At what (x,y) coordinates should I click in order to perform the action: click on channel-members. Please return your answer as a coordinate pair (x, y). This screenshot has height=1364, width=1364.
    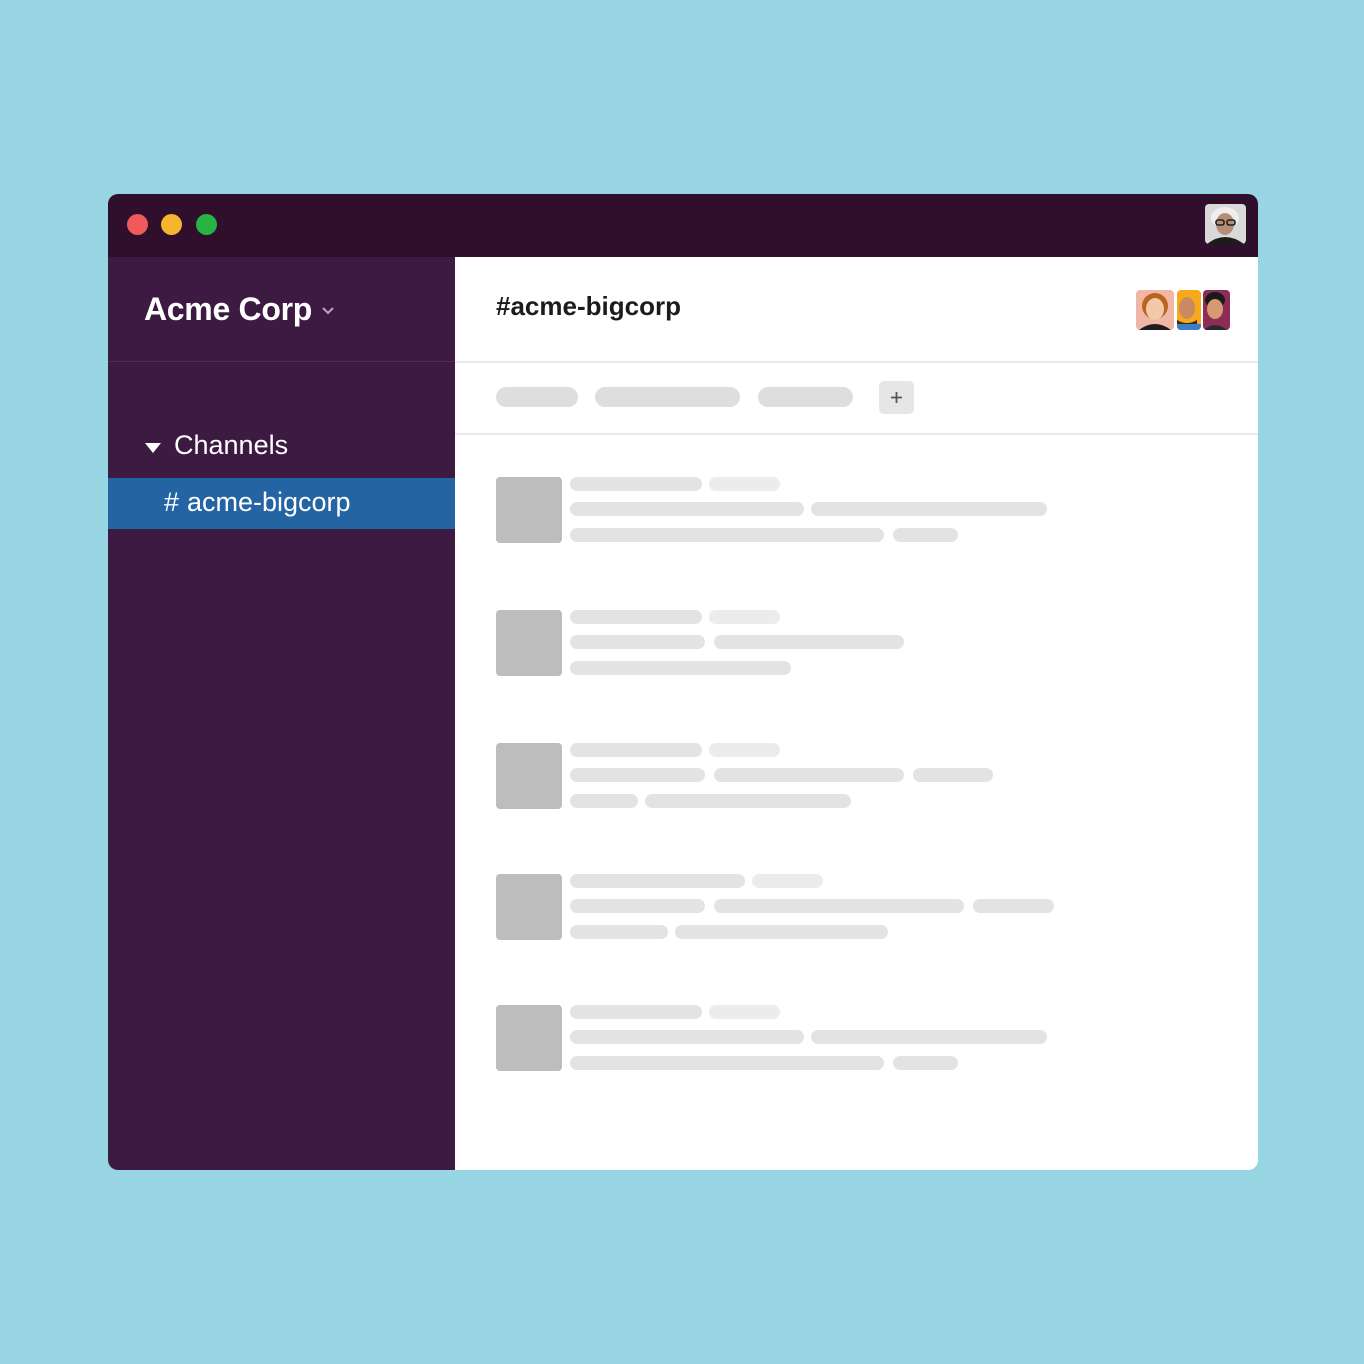
    Looking at the image, I should click on (1183, 310).